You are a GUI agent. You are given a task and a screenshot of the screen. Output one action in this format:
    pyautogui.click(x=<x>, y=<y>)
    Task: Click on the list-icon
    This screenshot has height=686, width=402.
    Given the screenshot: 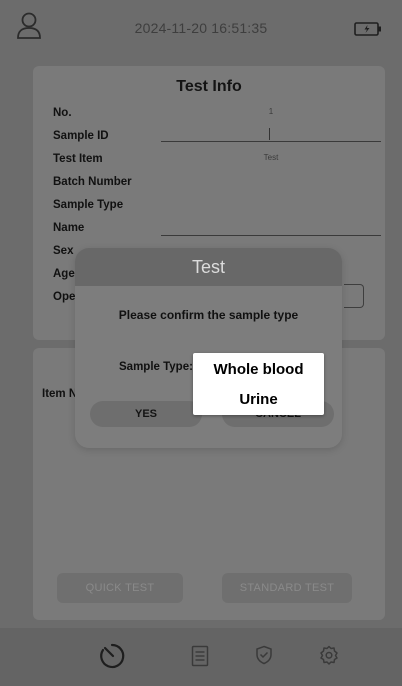 What is the action you would take?
    pyautogui.click(x=200, y=656)
    